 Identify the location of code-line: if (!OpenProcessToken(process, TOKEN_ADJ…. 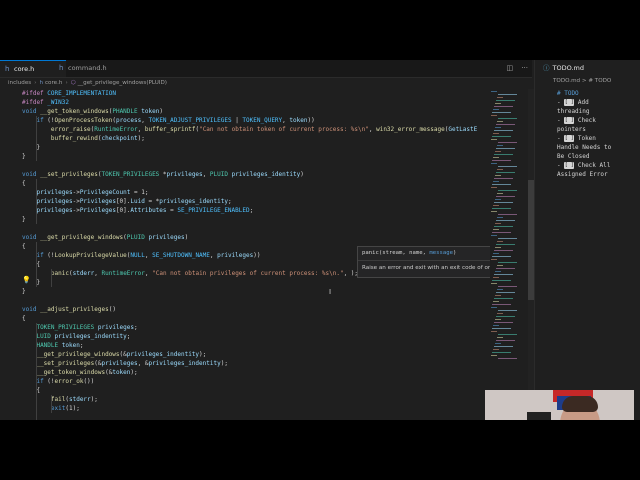
(168, 120).